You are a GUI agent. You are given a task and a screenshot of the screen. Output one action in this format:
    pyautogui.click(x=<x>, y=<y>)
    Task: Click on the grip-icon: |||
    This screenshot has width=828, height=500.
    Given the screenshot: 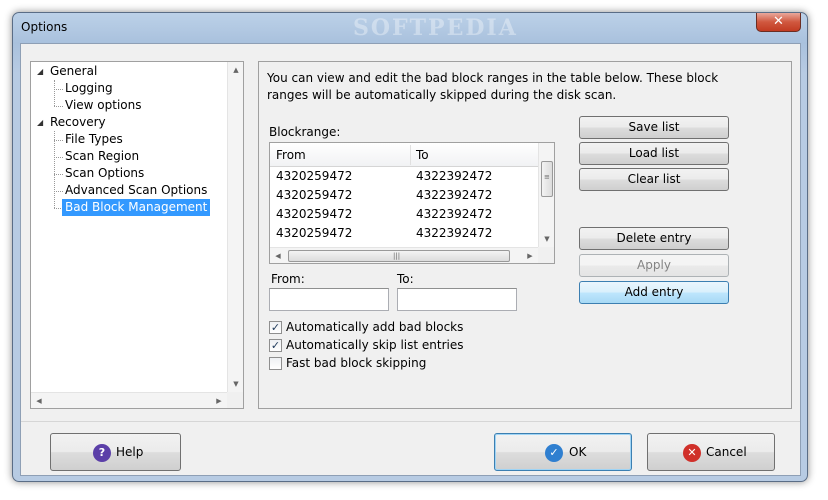 What is the action you would take?
    pyautogui.click(x=397, y=256)
    